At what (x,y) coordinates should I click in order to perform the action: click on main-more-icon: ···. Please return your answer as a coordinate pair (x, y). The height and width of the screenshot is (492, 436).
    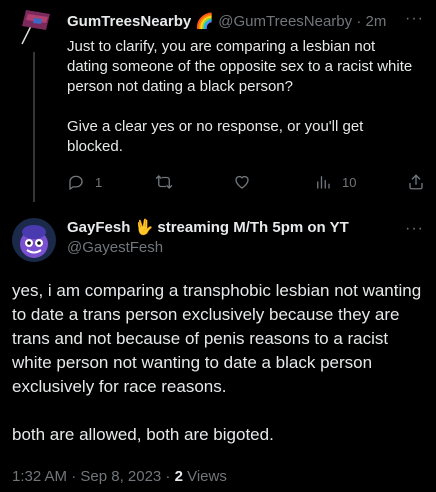
    Looking at the image, I should click on (414, 229).